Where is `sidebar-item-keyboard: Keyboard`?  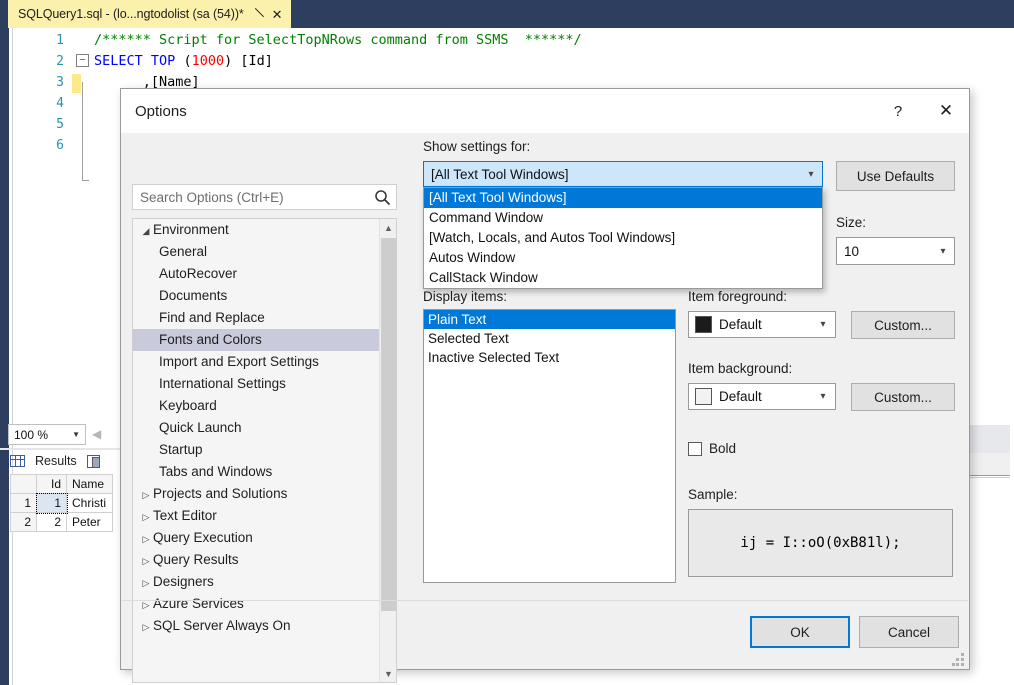
sidebar-item-keyboard: Keyboard is located at coordinates (256, 406).